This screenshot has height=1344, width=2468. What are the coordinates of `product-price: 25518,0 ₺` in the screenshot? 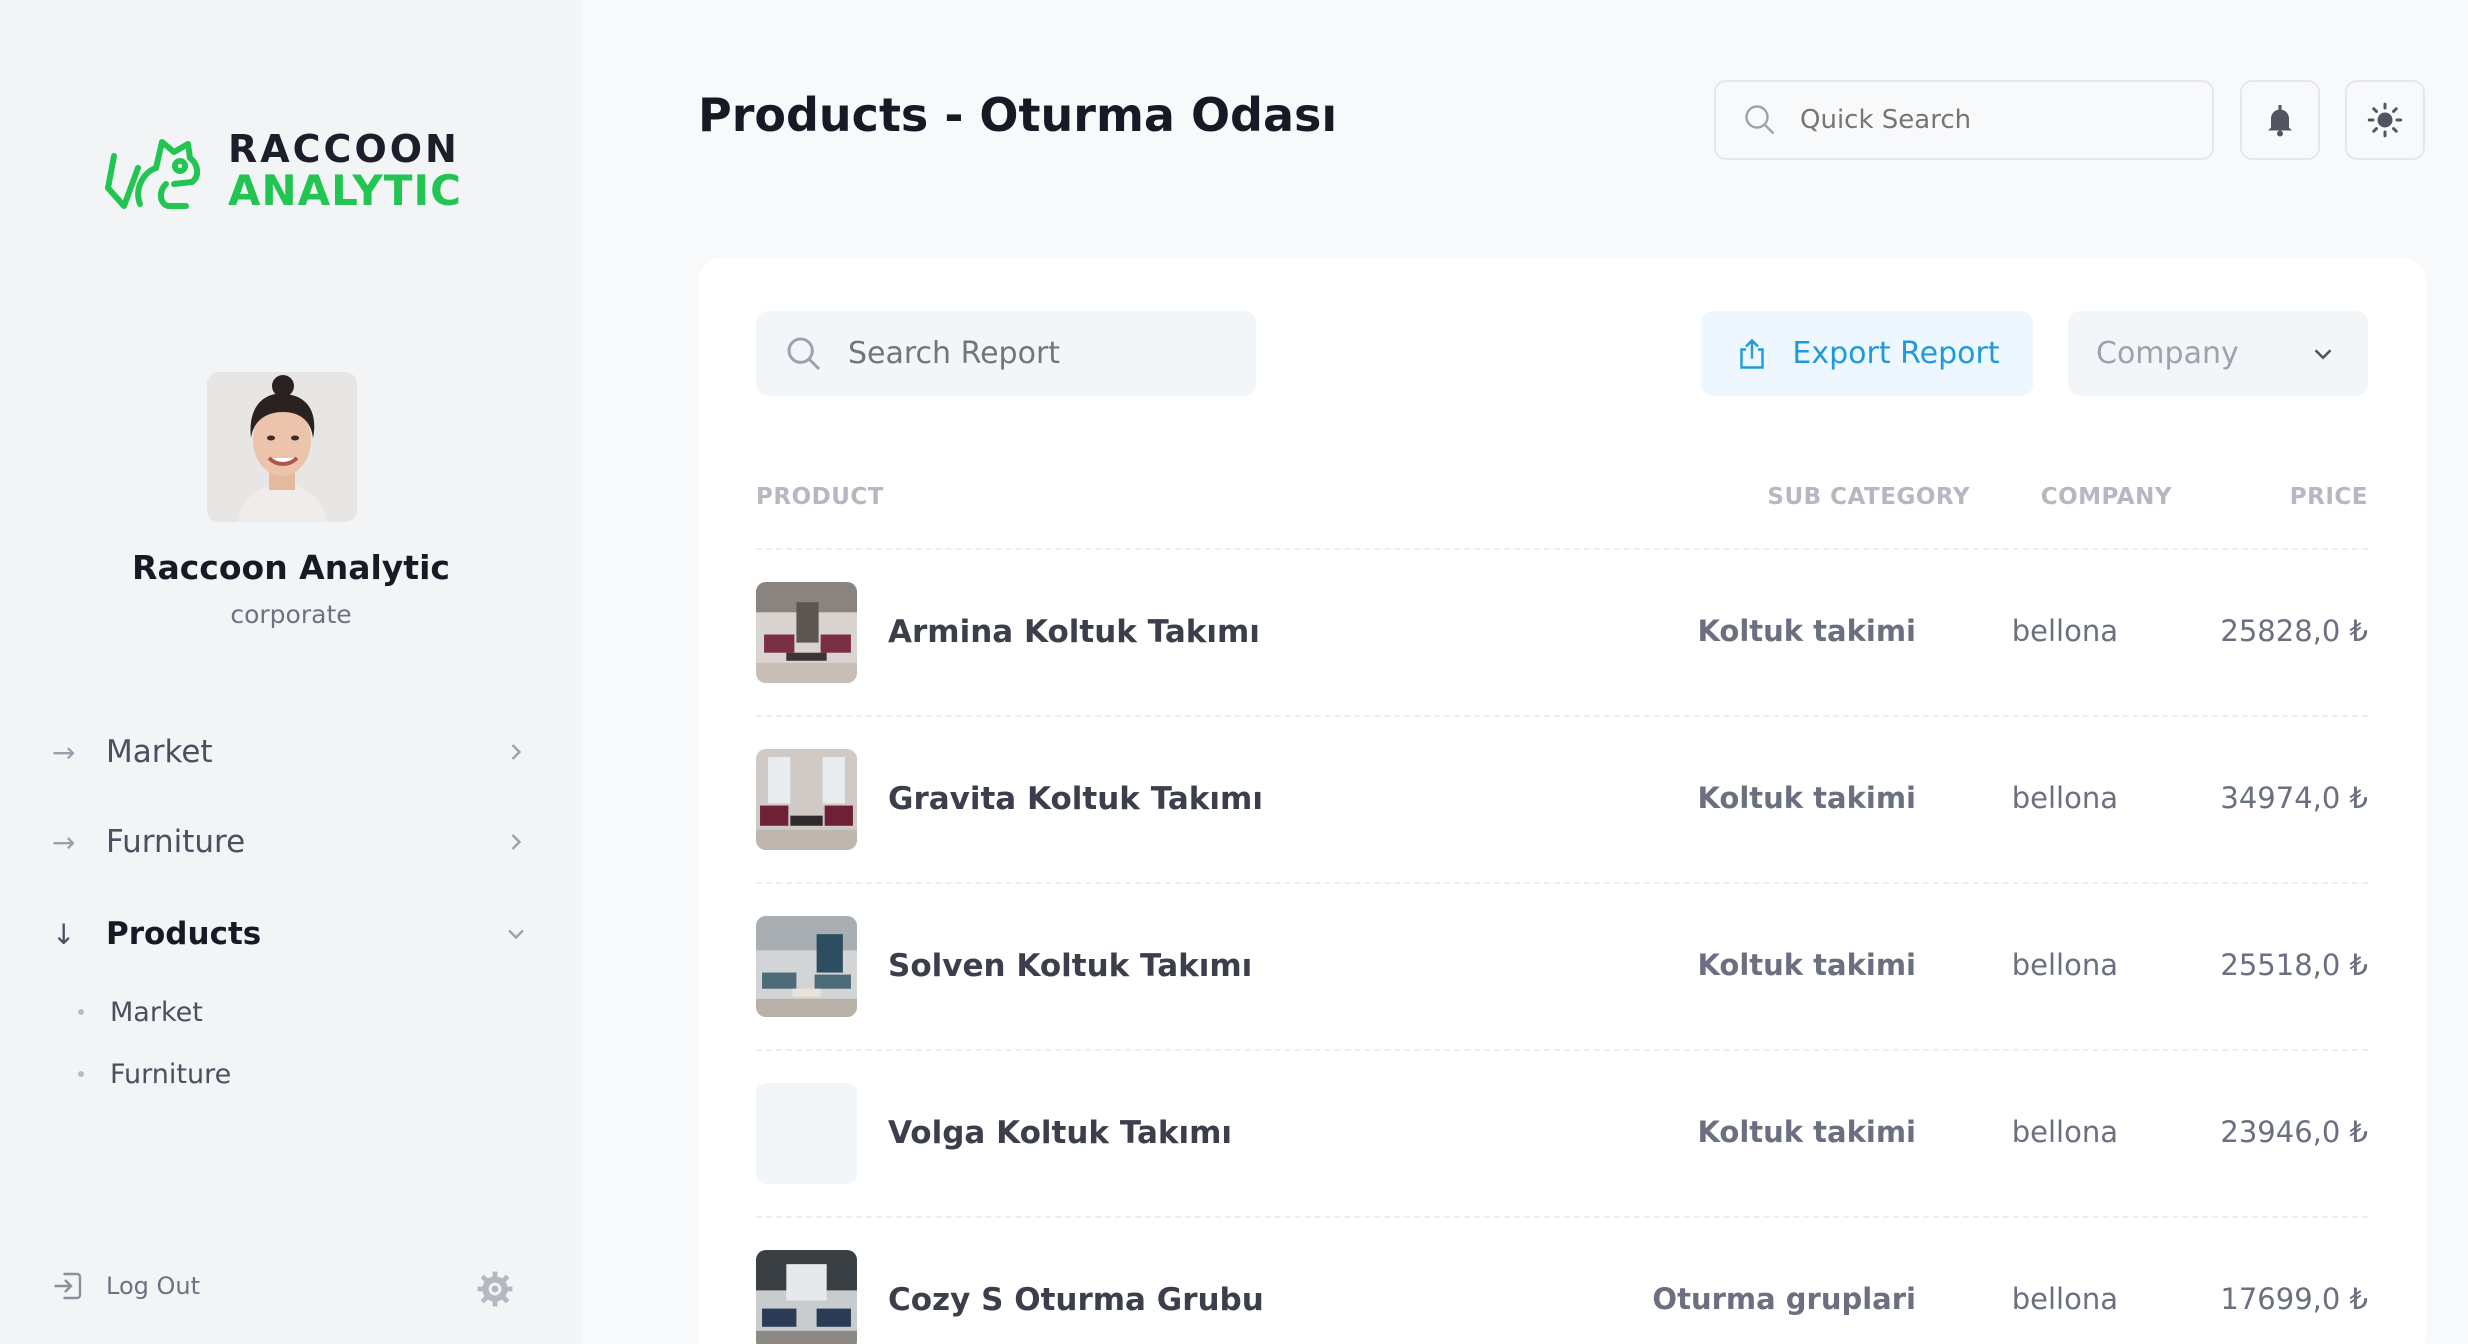 It's located at (2294, 965).